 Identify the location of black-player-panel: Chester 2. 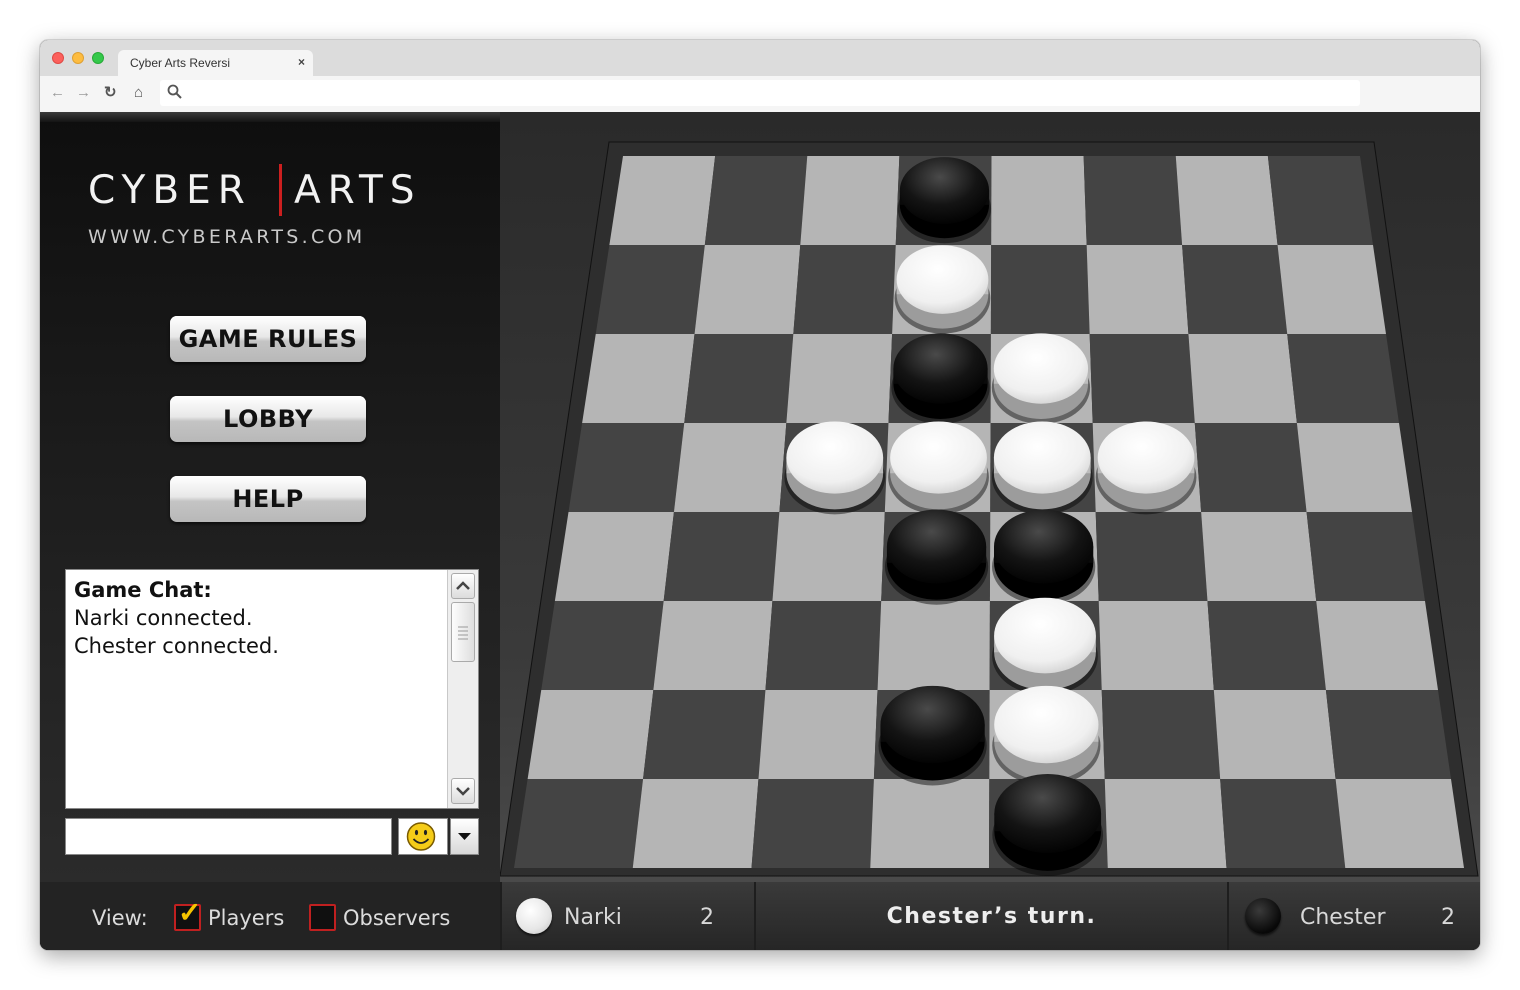
(1354, 916).